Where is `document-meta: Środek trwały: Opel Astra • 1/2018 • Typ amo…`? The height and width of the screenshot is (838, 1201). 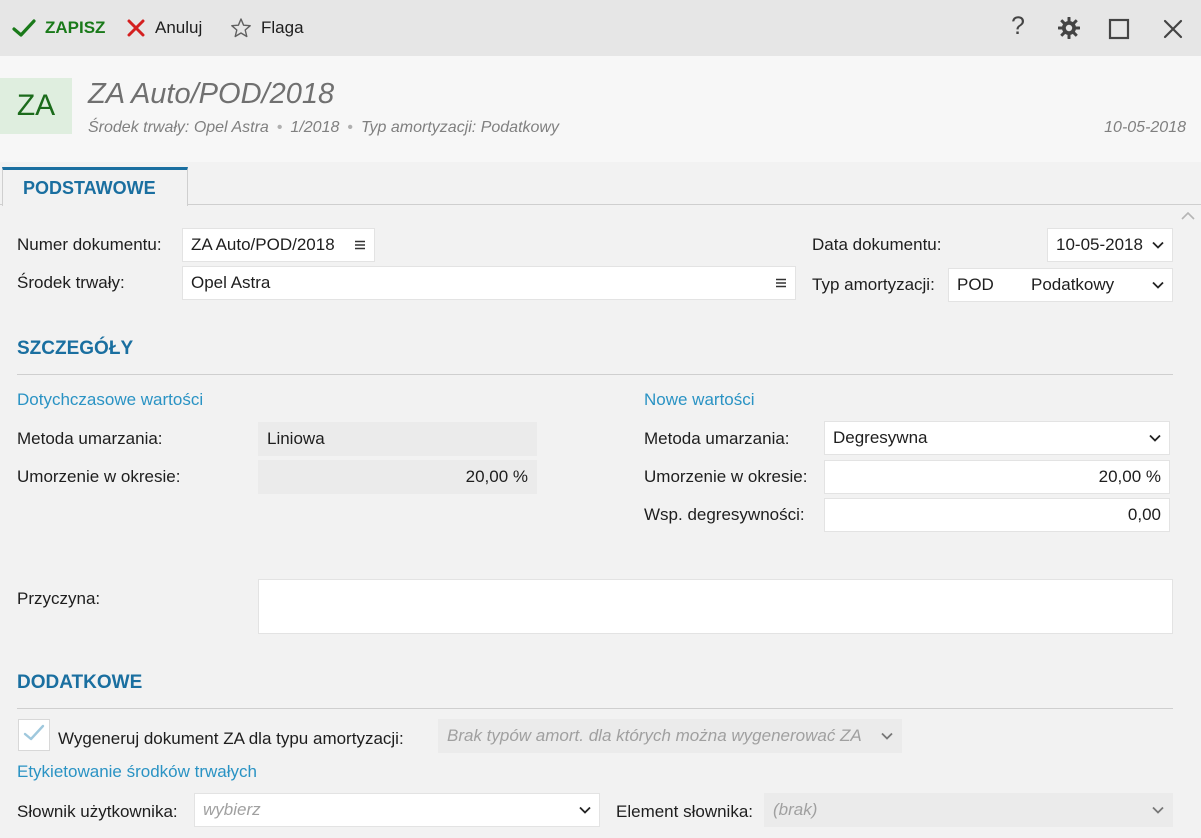
document-meta: Środek trwały: Opel Astra • 1/2018 • Typ amo… is located at coordinates (323, 128).